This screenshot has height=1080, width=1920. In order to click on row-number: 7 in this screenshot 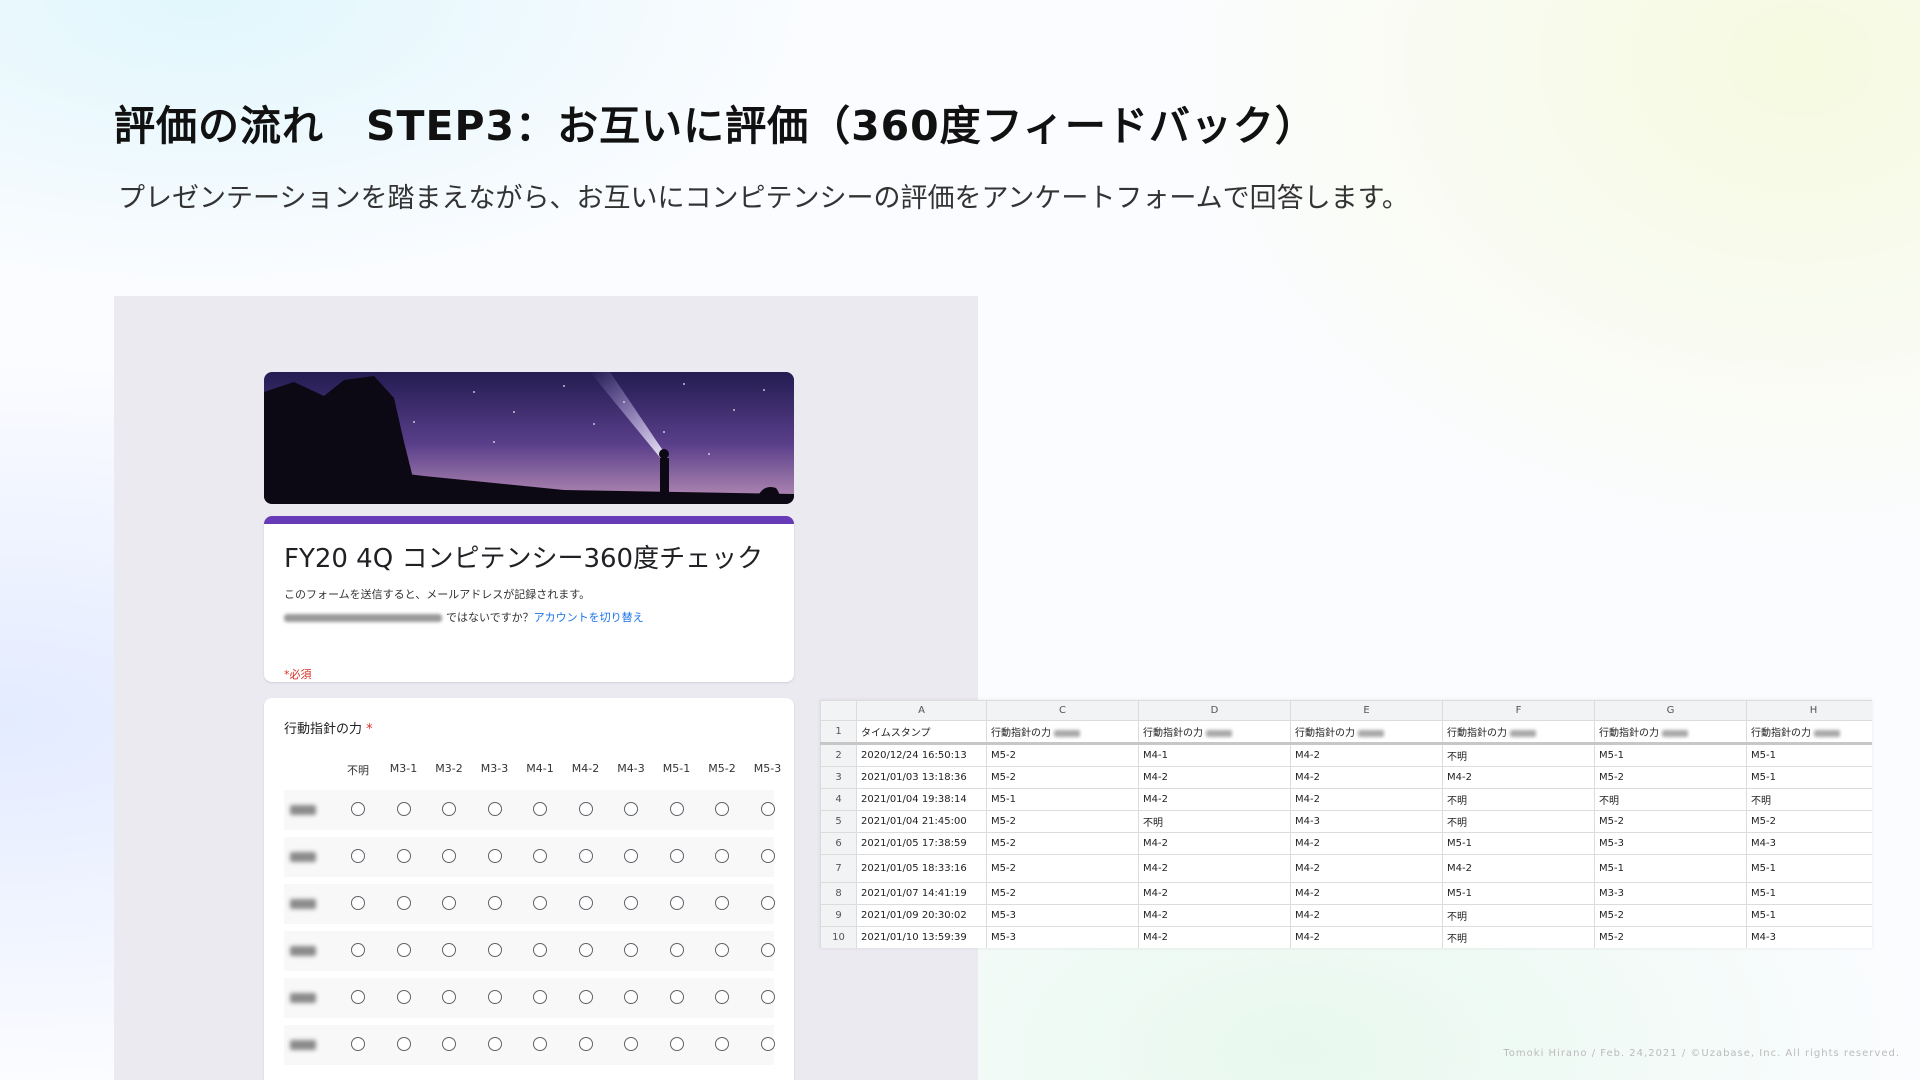, I will do `click(838, 868)`.